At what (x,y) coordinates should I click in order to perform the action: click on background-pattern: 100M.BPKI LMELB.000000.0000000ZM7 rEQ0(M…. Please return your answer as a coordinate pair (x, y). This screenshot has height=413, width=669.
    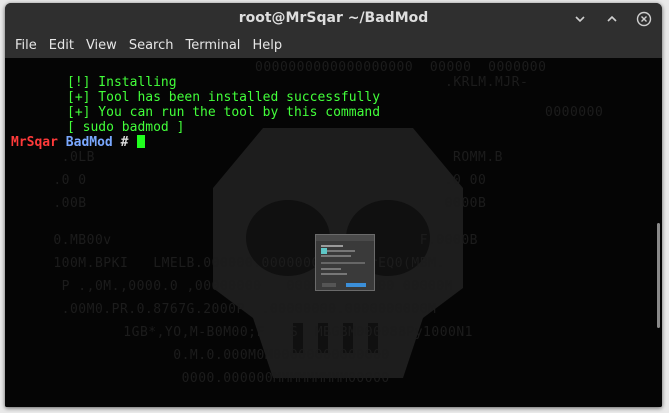
    Looking at the image, I should click on (245, 263).